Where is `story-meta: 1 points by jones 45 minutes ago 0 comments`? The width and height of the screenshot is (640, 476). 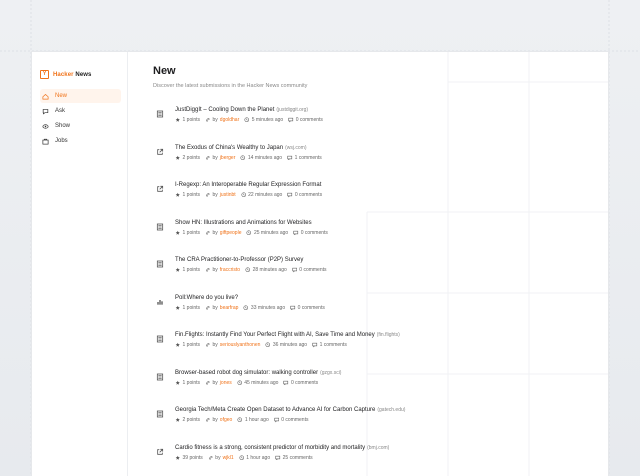
story-meta: 1 points by jones 45 minutes ago 0 comments is located at coordinates (391, 383).